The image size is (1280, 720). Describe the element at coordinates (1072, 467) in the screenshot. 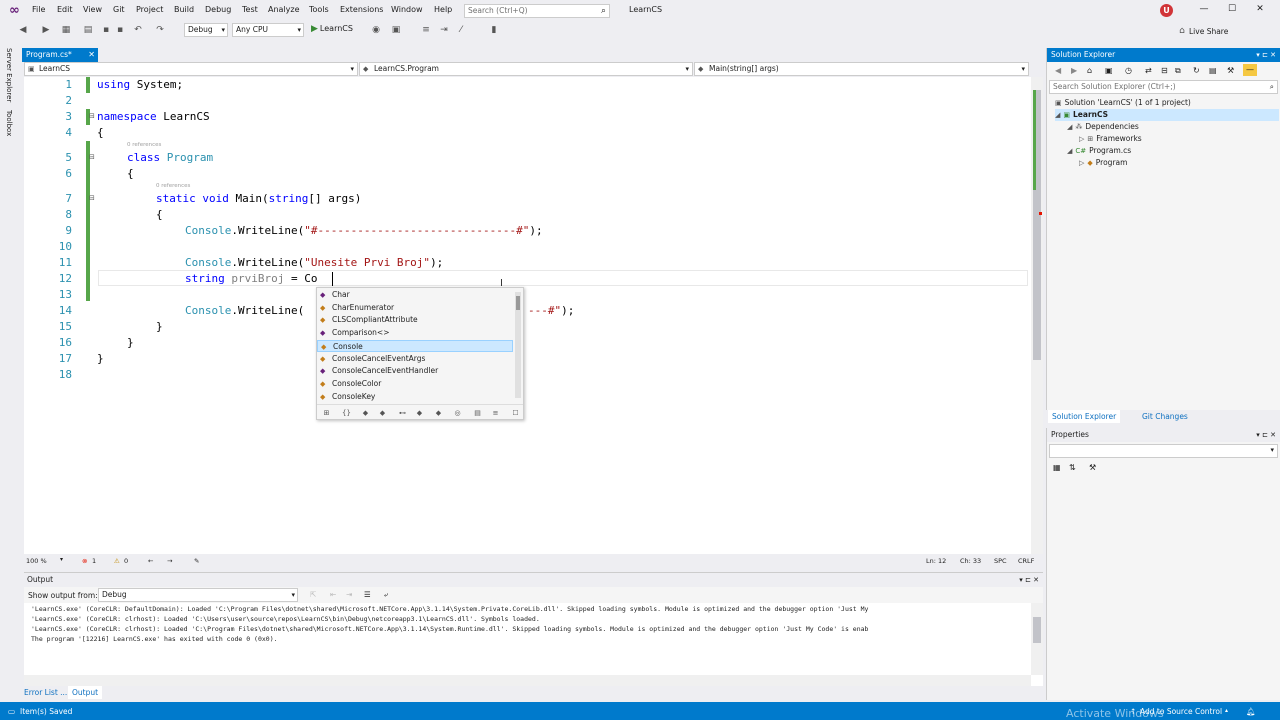

I see `alphabetical-icon: ⇅` at that location.